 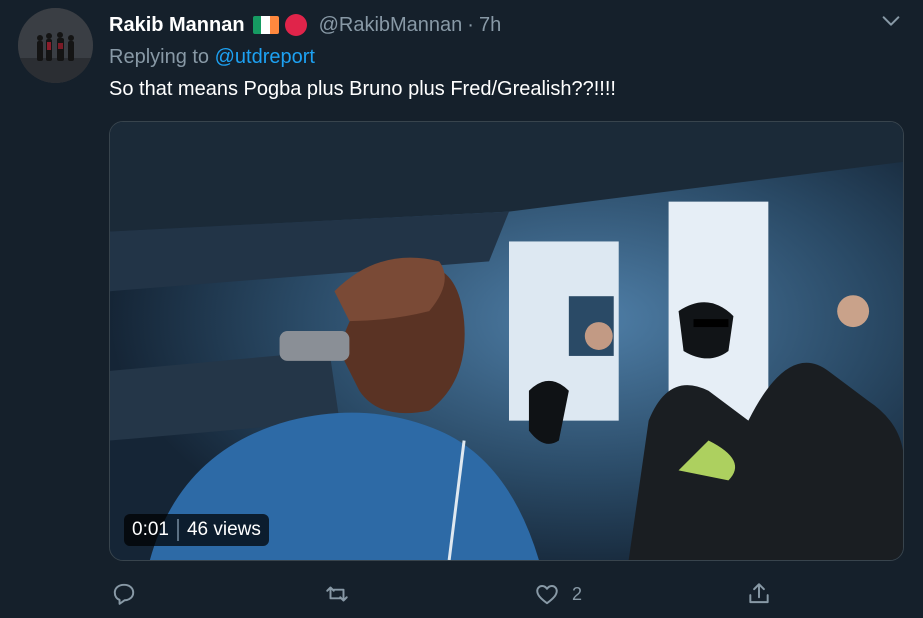 I want to click on share-button, so click(x=759, y=594).